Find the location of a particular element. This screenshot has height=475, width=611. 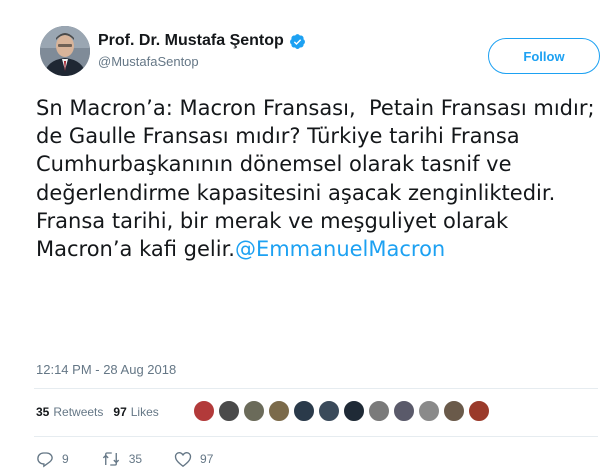

retweet-count: 35 is located at coordinates (135, 459).